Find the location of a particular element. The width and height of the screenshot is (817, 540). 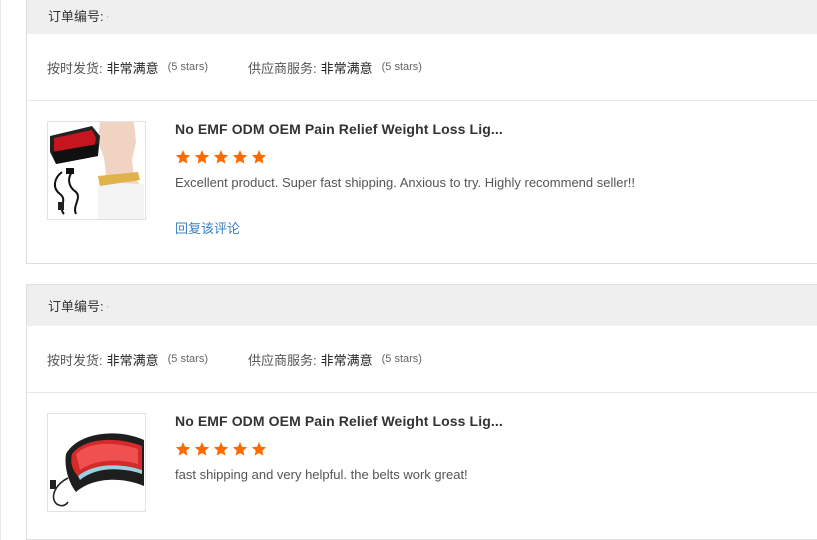

waist-belt-model-icon is located at coordinates (96, 170).